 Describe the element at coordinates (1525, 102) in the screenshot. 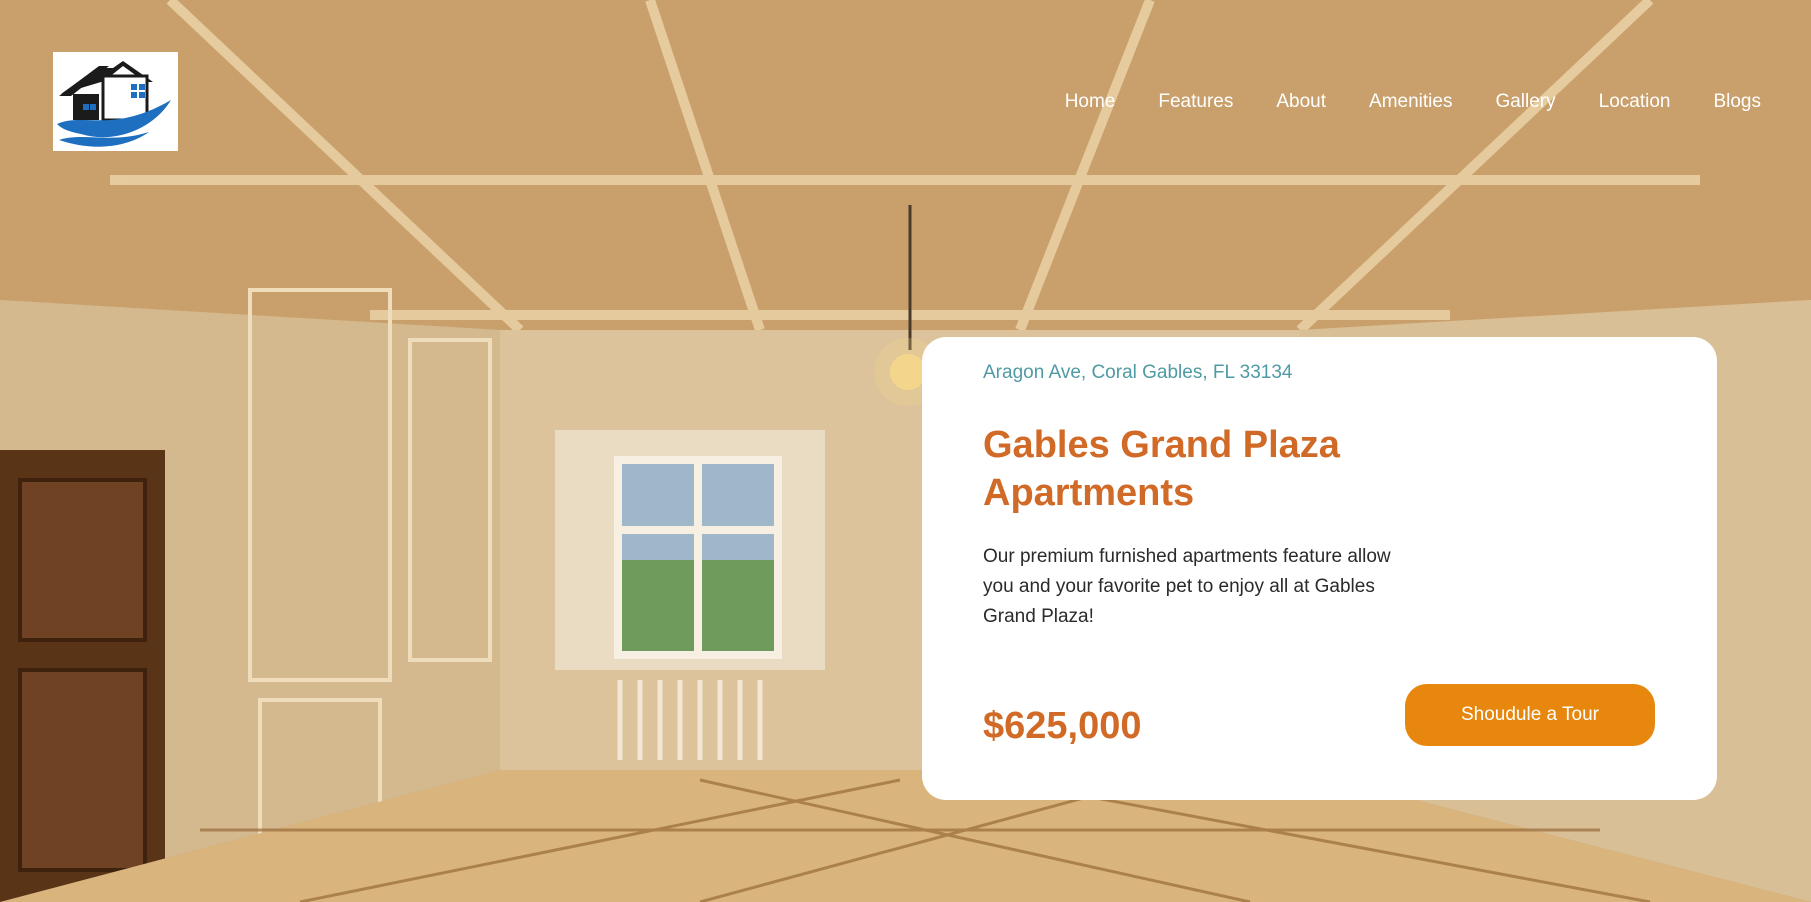

I see `nav-gallery: Gallery` at that location.